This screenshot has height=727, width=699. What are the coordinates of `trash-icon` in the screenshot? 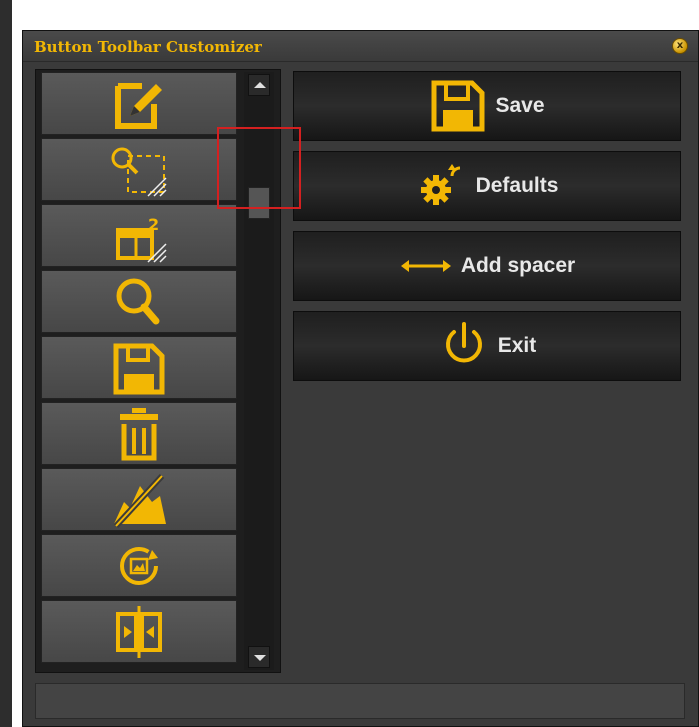 It's located at (139, 434).